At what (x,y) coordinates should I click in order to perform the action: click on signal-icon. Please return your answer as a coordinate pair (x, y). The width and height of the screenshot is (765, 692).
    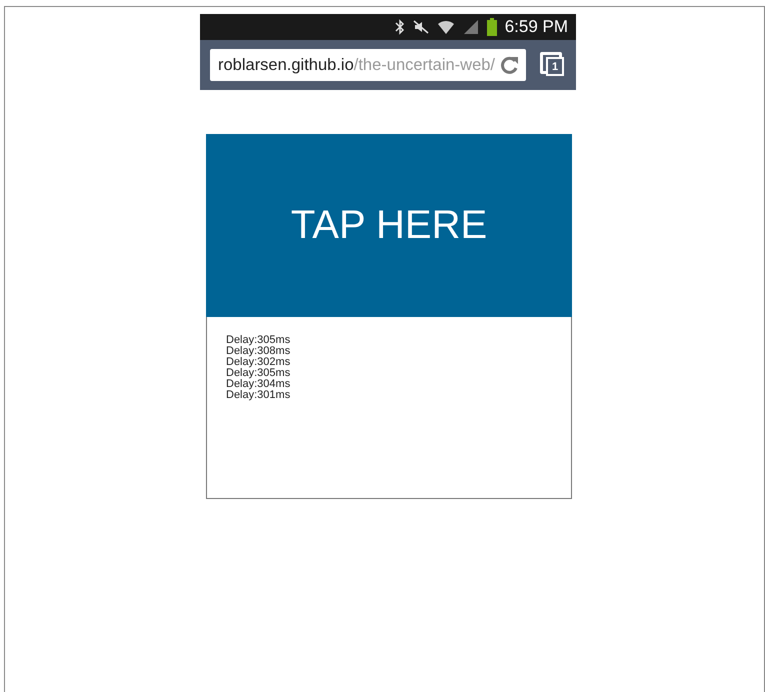
    Looking at the image, I should click on (470, 27).